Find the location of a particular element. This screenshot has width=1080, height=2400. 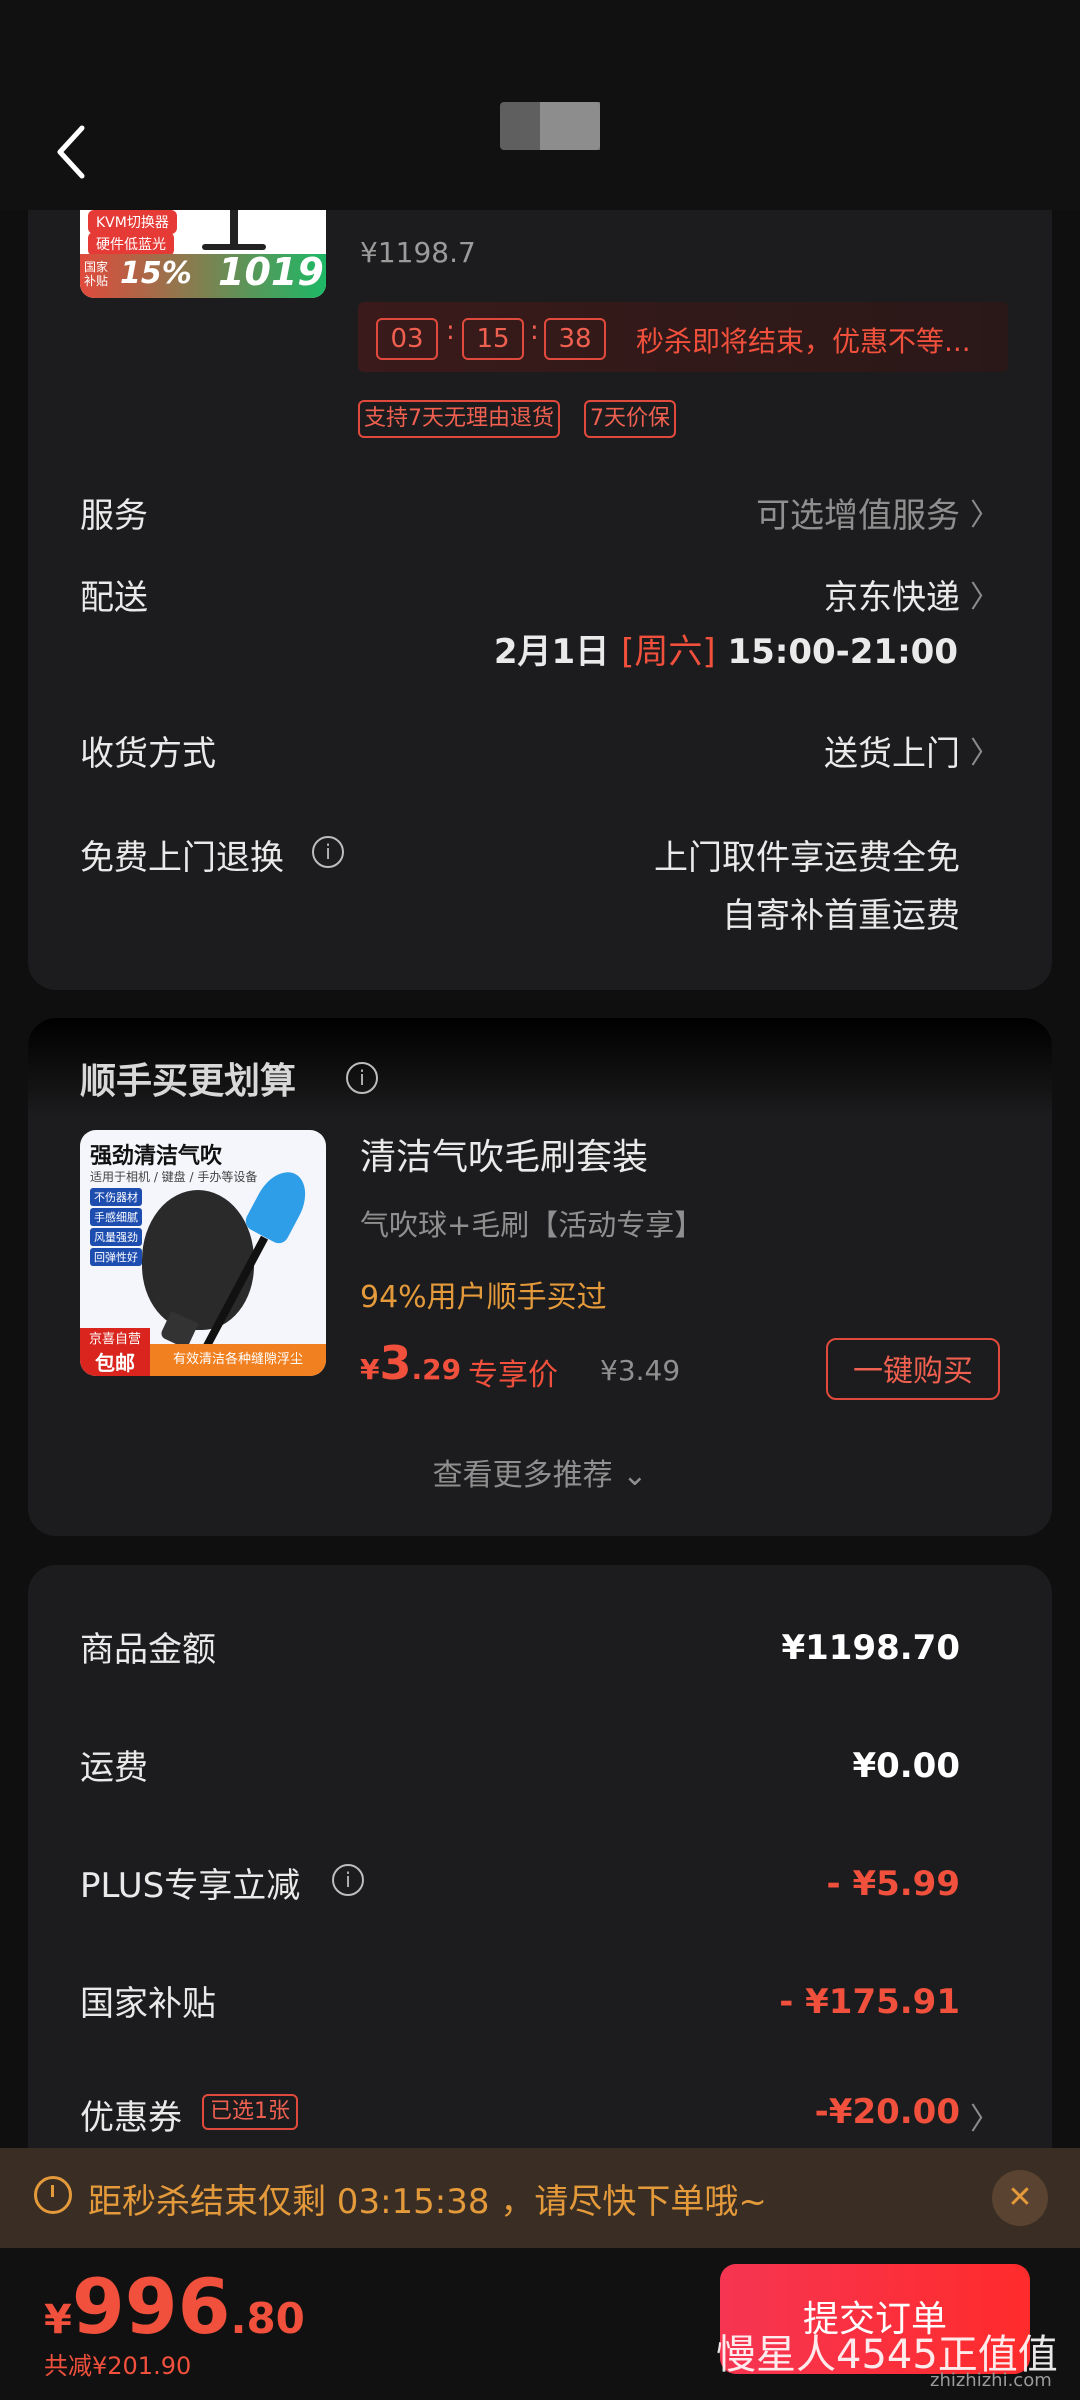

goods-amount-label: 商品金额 is located at coordinates (148, 1650).